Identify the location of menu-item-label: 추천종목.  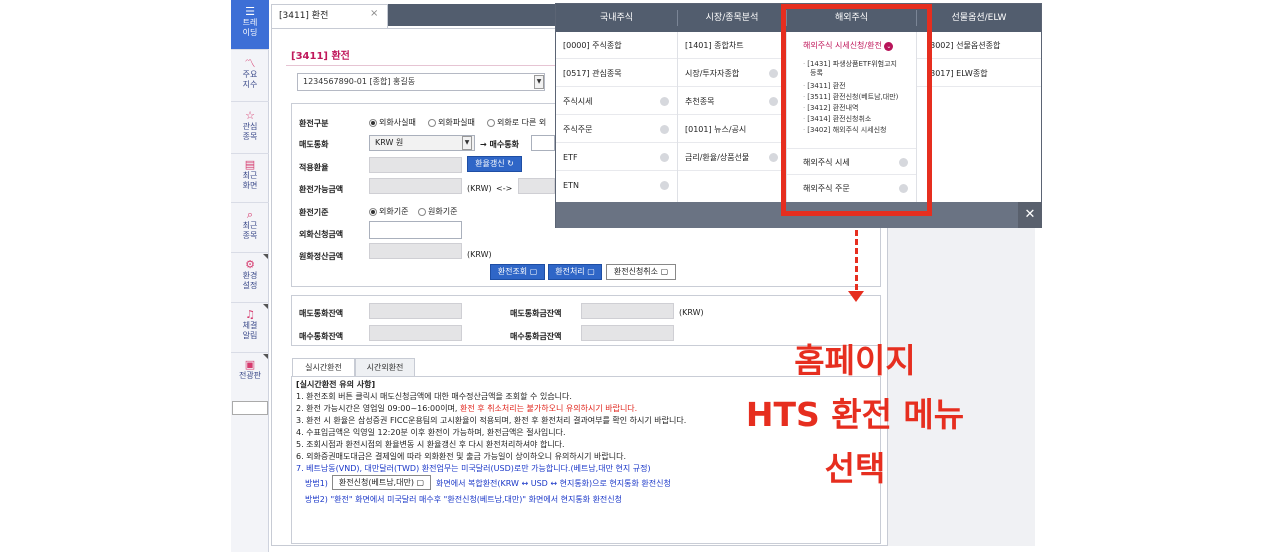
(700, 101).